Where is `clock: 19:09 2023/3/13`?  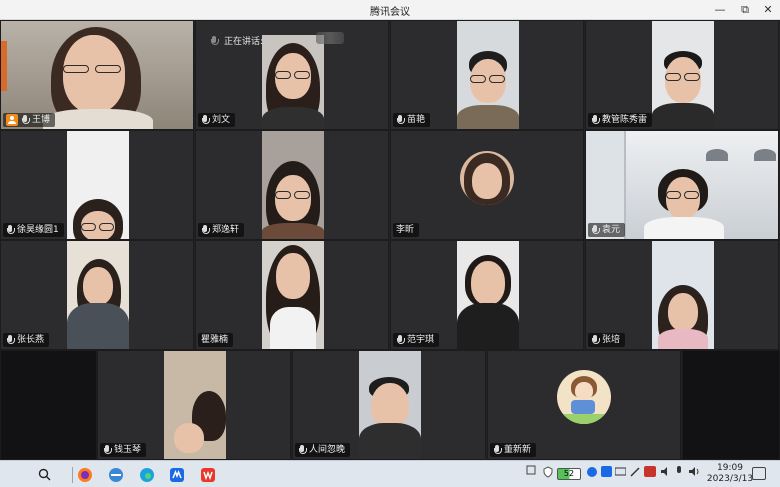
clock: 19:09 2023/3/13 is located at coordinates (730, 474).